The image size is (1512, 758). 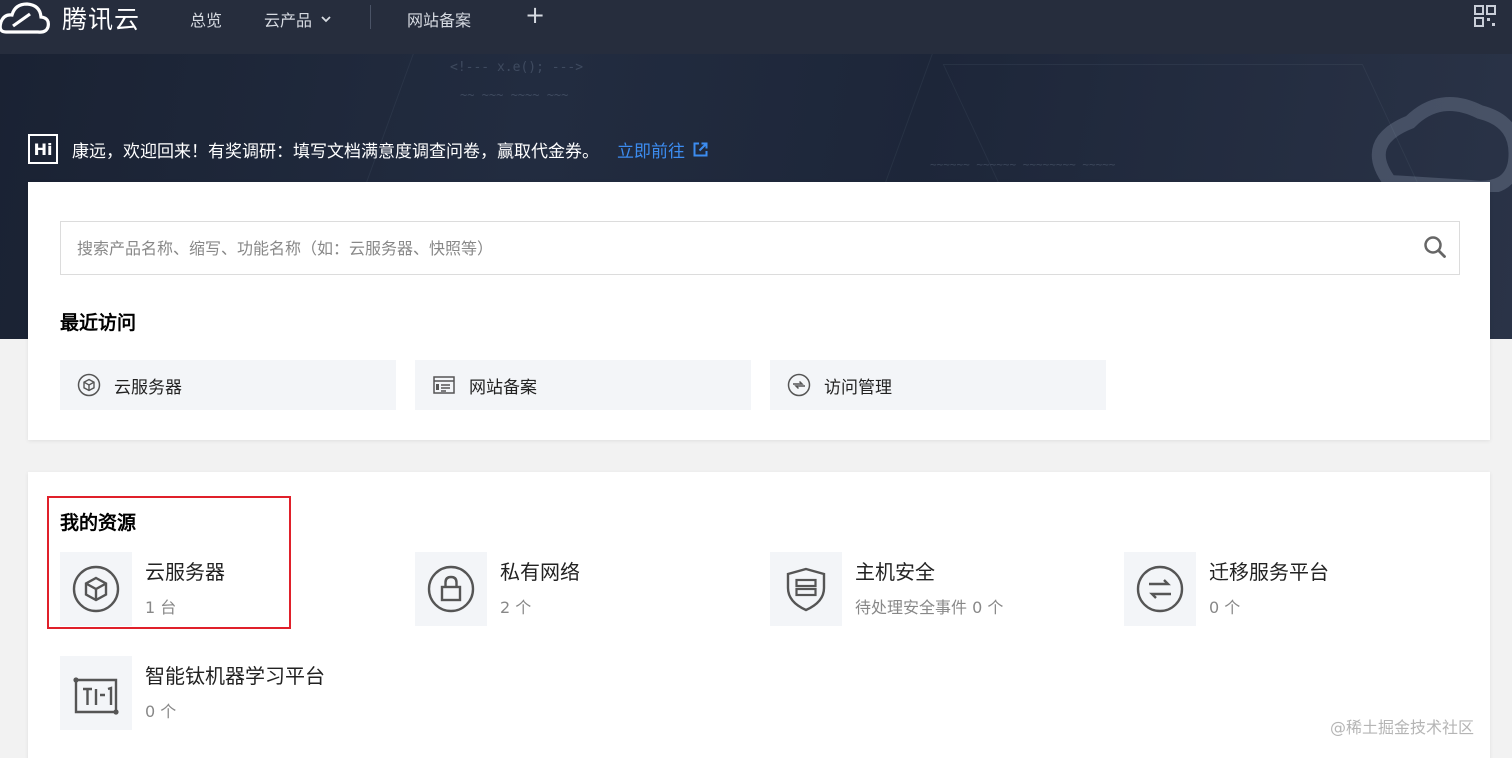 I want to click on resource-name: 迁移服务平台, so click(x=1269, y=572).